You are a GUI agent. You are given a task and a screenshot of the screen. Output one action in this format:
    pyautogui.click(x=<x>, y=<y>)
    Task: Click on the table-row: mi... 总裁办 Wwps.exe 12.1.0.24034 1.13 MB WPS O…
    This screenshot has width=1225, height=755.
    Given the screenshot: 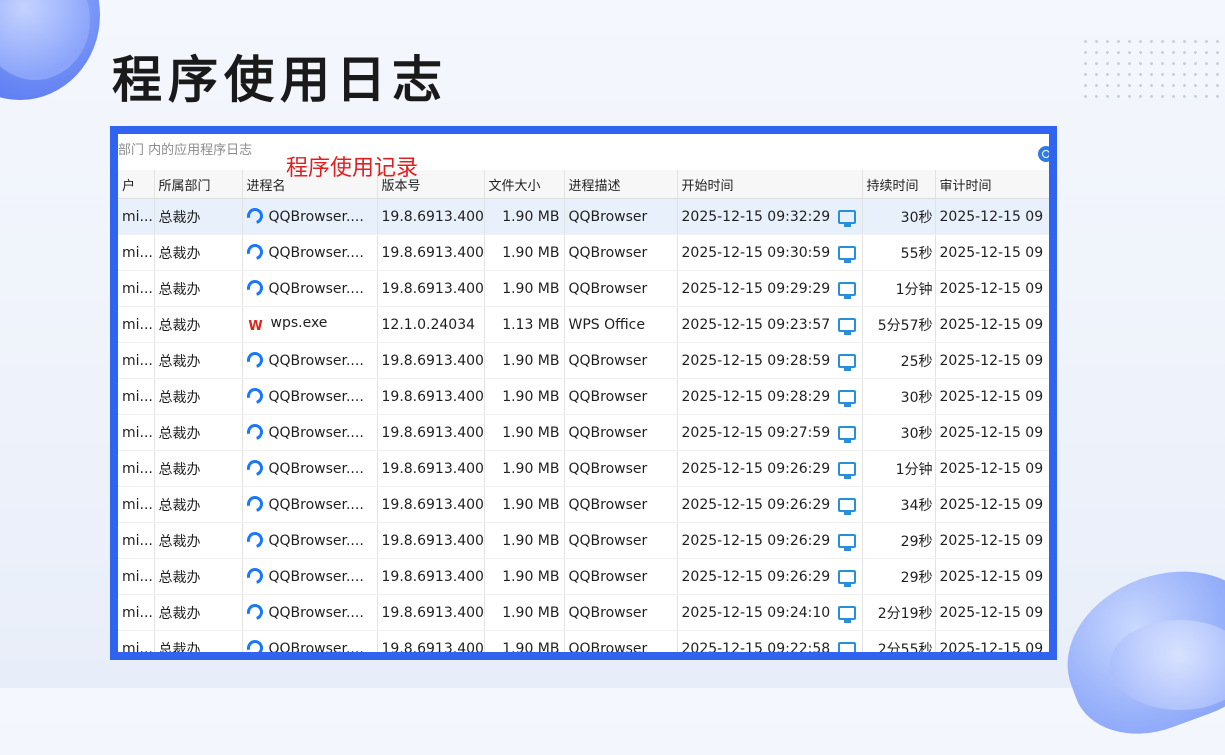 What is the action you would take?
    pyautogui.click(x=583, y=324)
    